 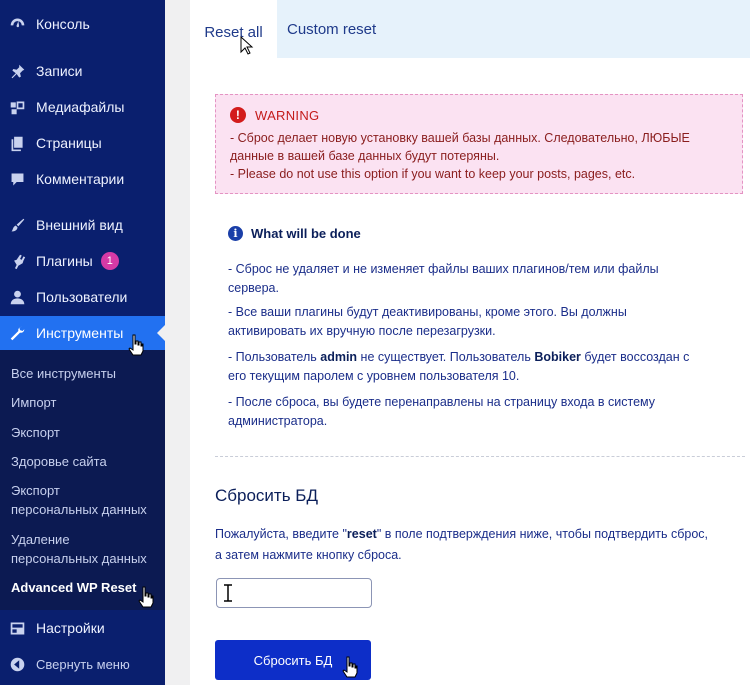 I want to click on sidebar-item-posts: Записи, so click(x=82, y=71).